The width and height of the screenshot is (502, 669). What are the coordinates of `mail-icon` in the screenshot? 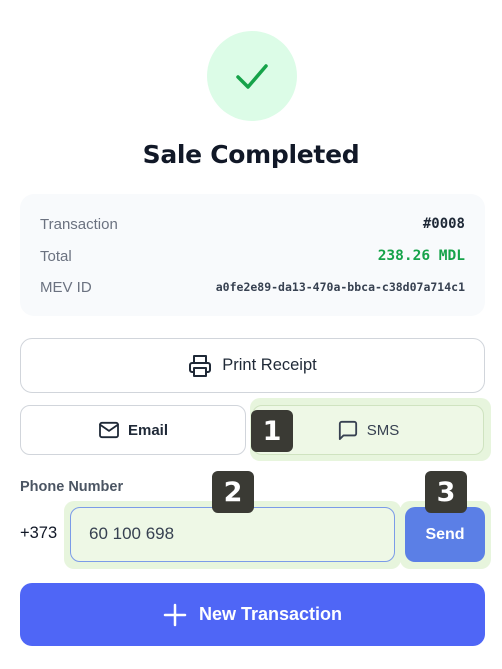 It's located at (109, 430).